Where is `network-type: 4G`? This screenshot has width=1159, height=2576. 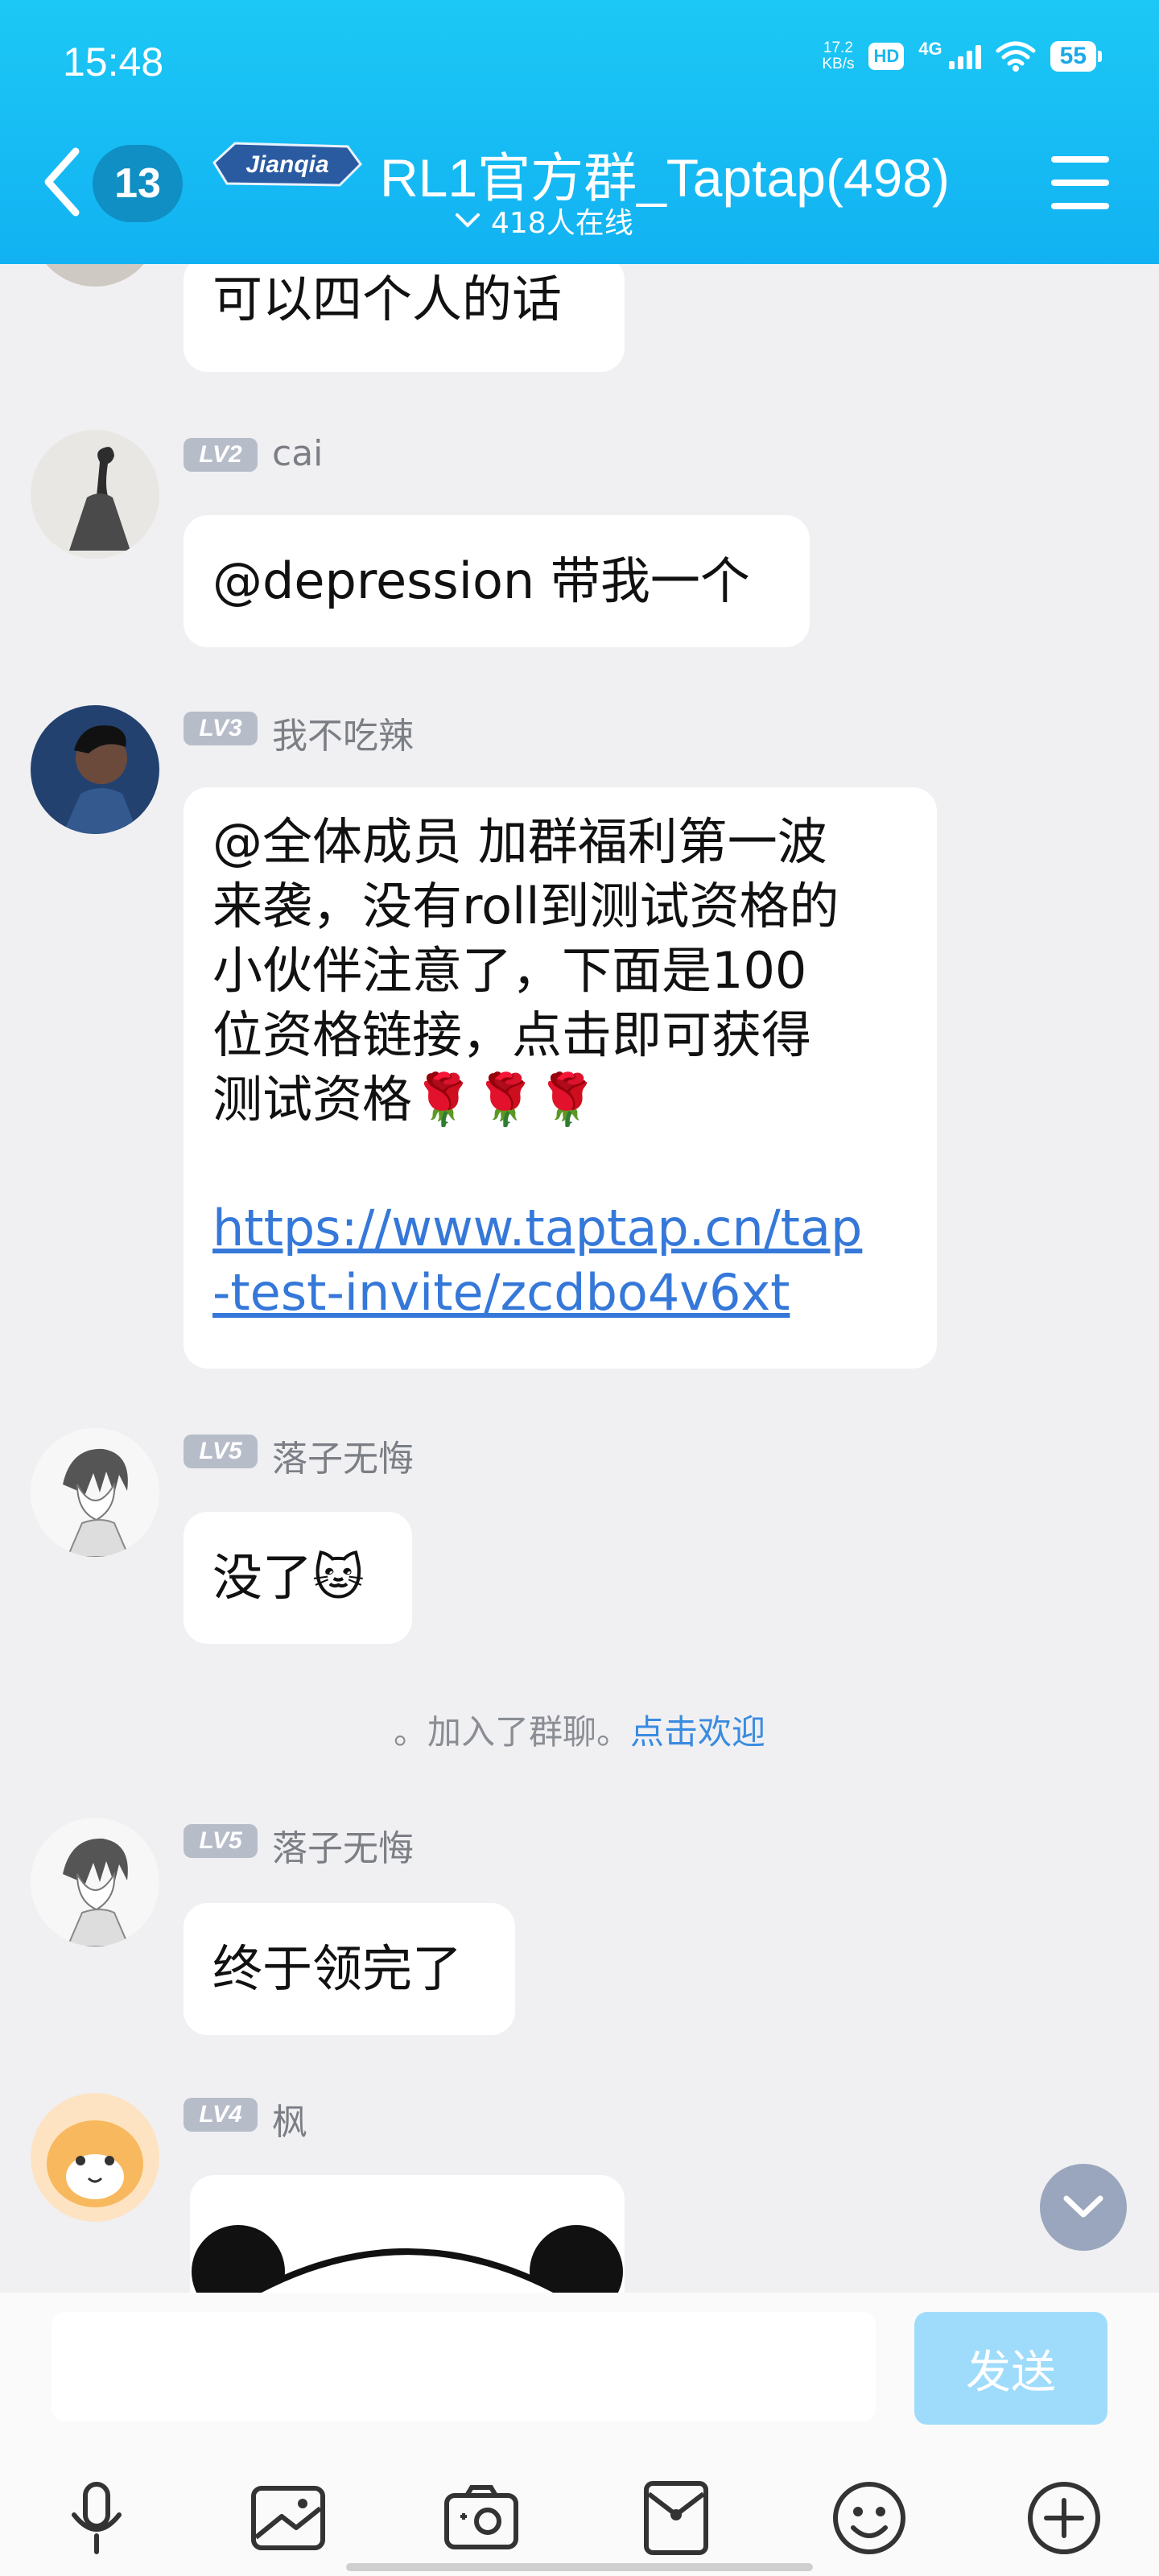
network-type: 4G is located at coordinates (930, 49).